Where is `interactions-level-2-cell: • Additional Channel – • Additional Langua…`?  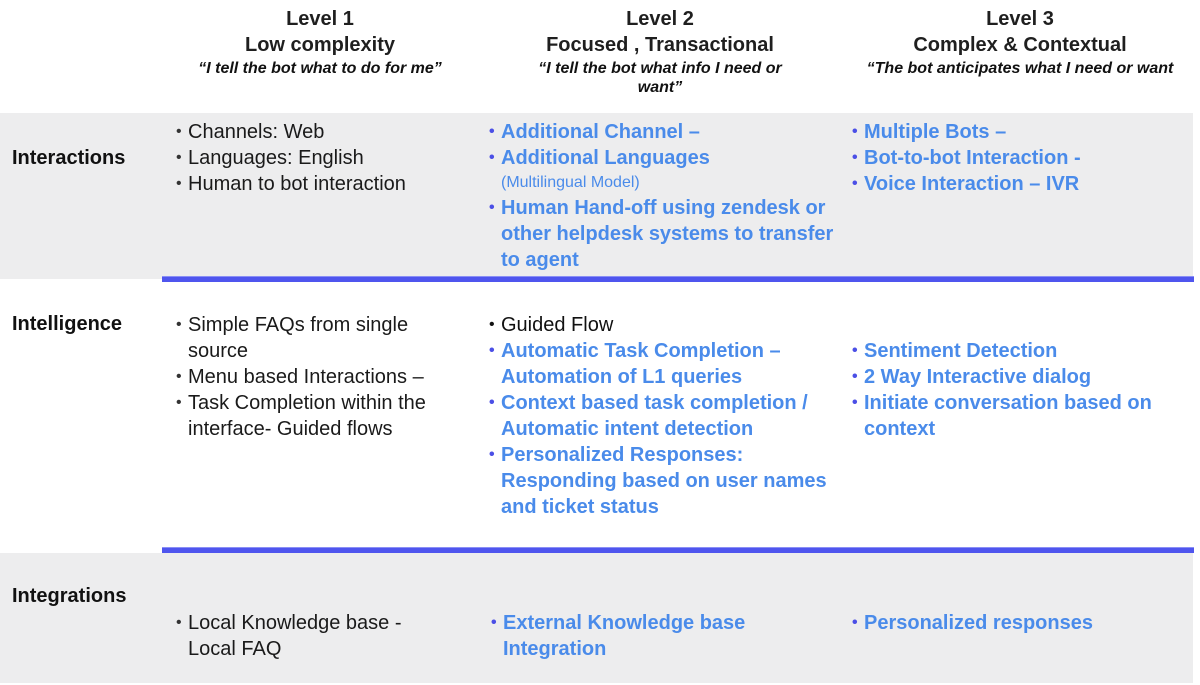 interactions-level-2-cell: • Additional Channel – • Additional Langua… is located at coordinates (664, 196).